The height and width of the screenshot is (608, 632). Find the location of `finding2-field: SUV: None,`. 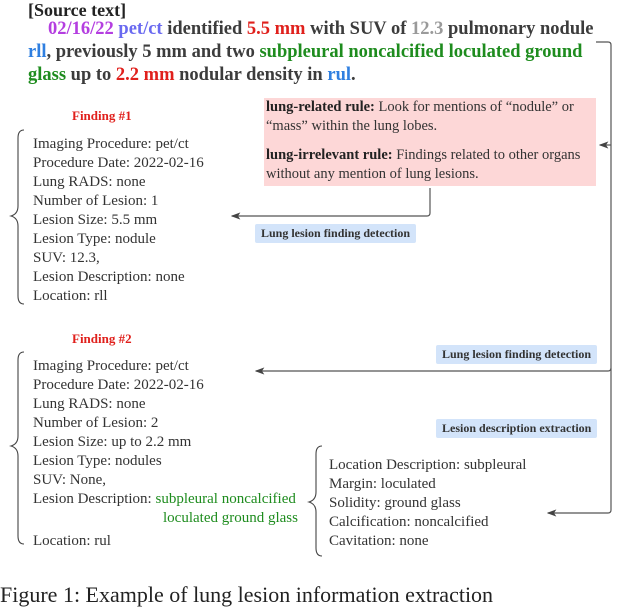

finding2-field: SUV: None, is located at coordinates (70, 480).